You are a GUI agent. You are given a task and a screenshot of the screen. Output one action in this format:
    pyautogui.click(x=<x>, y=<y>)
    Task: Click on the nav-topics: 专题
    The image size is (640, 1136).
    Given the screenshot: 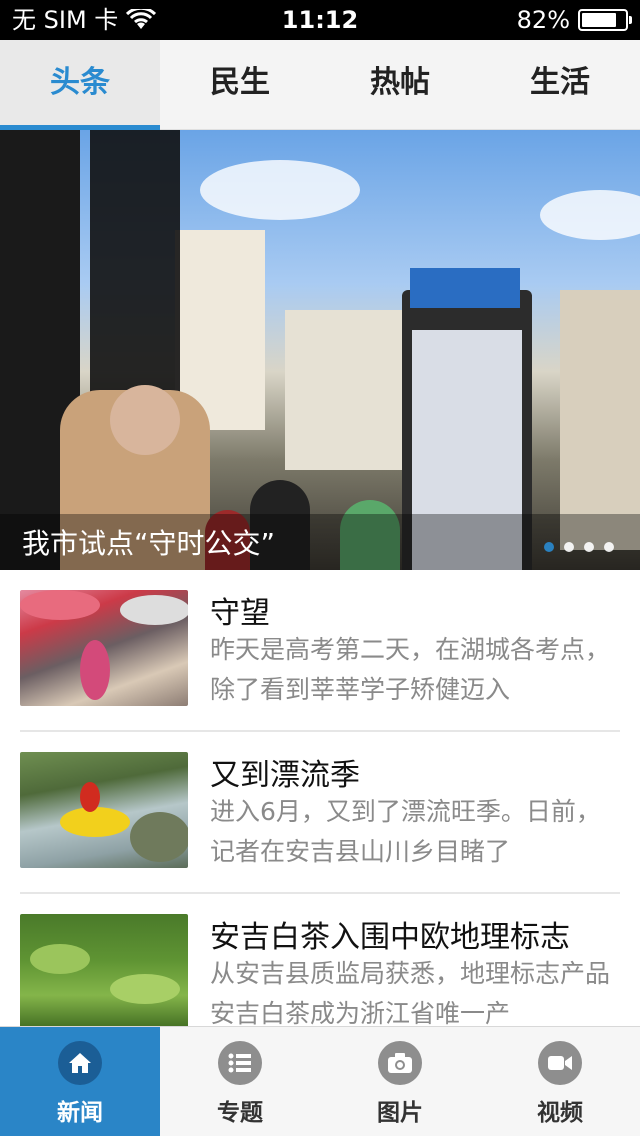 What is the action you would take?
    pyautogui.click(x=240, y=1081)
    